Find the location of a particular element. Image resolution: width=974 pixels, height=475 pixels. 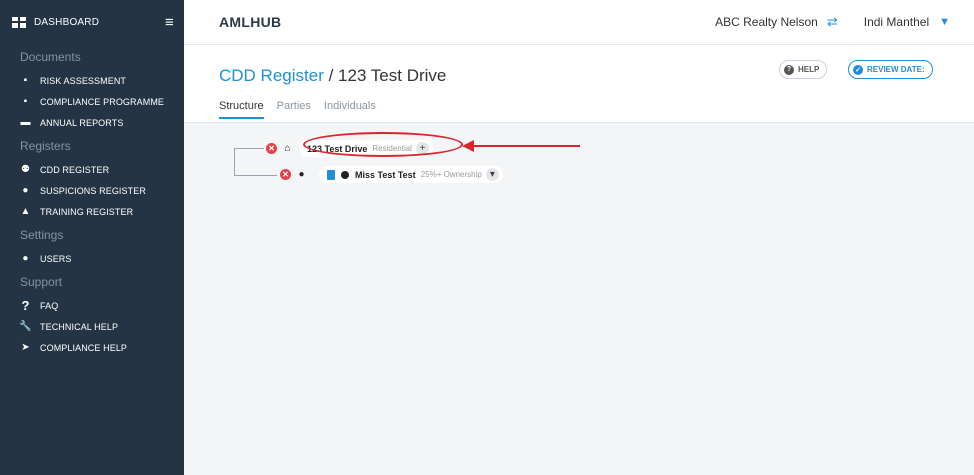

page-title: CDD Register / 123 Test Drive is located at coordinates (332, 76).